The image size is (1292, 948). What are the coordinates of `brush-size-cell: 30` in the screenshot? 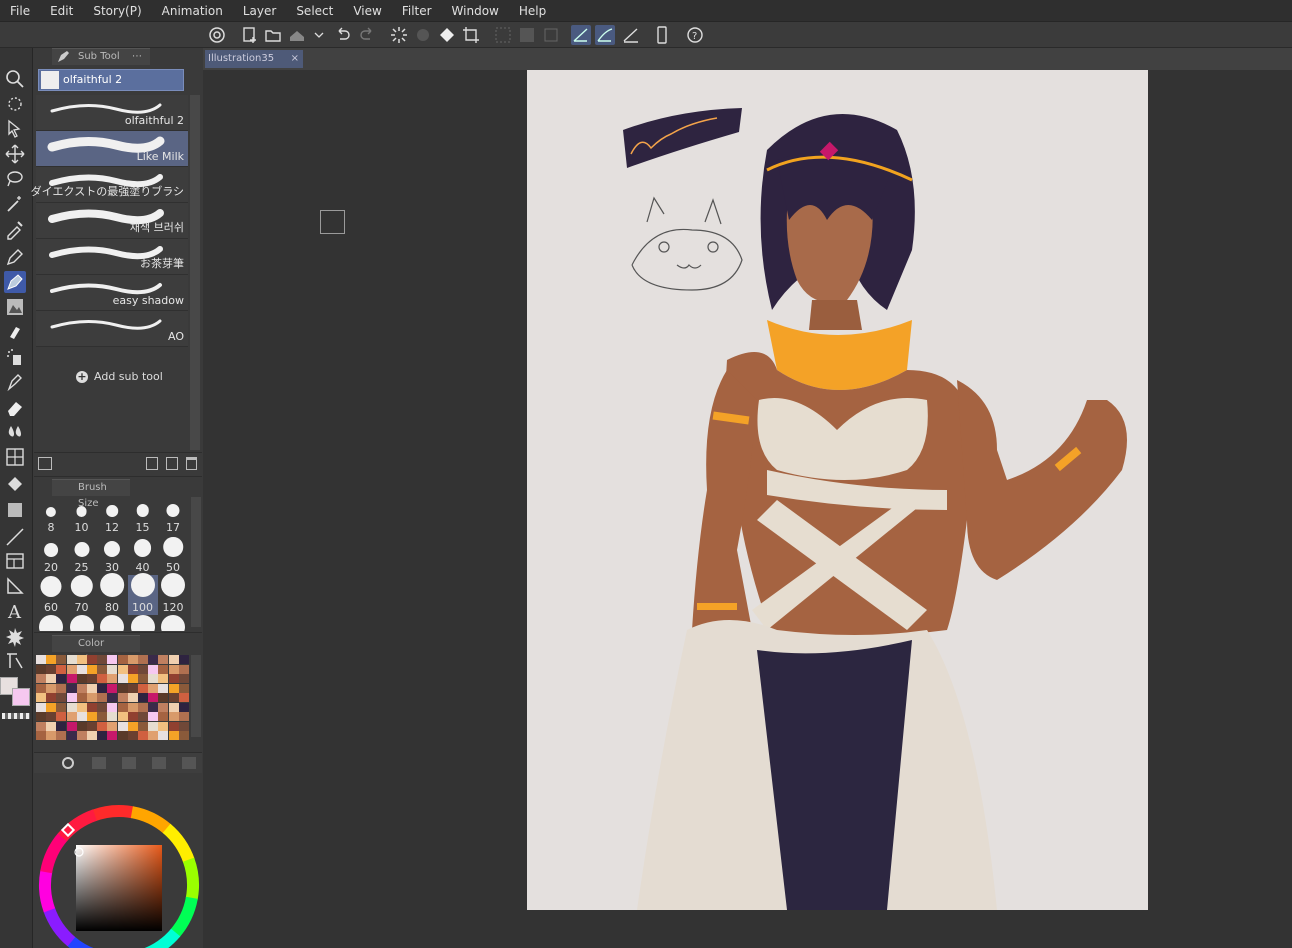 It's located at (112, 555).